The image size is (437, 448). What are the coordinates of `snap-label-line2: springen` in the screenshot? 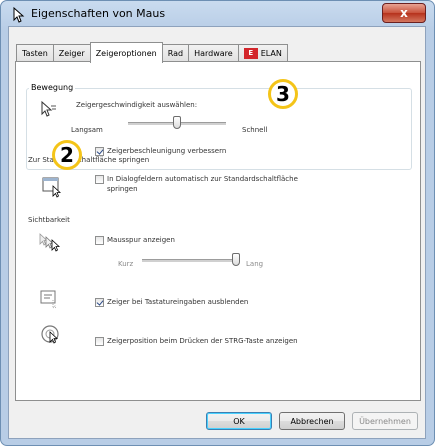 It's located at (122, 189).